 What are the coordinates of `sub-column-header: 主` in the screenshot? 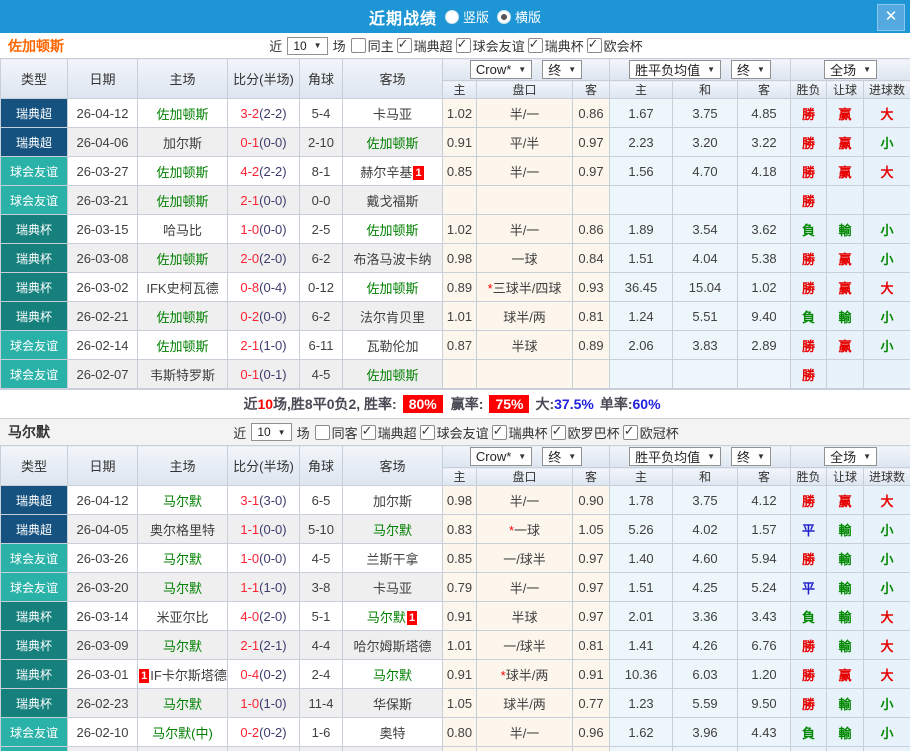 It's located at (459, 89).